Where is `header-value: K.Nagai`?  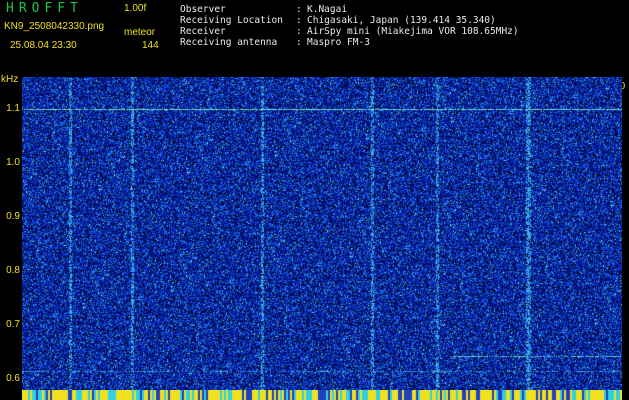 header-value: K.Nagai is located at coordinates (327, 9).